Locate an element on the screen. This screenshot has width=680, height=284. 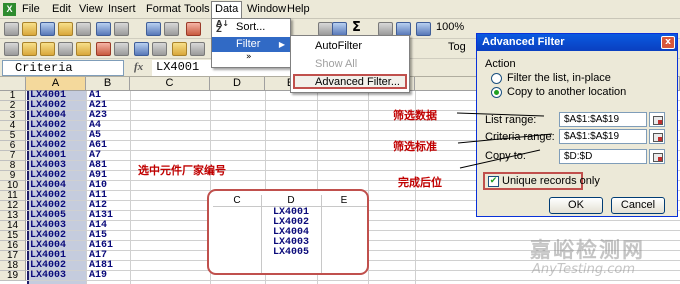
radio-copy-to-location is located at coordinates (496, 92).